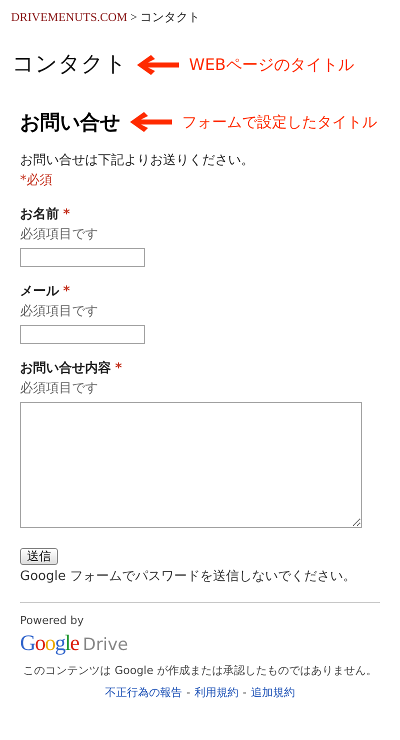  Describe the element at coordinates (188, 577) in the screenshot. I see `warning-text: Google フォームでパスワードを送信しないでください。` at that location.